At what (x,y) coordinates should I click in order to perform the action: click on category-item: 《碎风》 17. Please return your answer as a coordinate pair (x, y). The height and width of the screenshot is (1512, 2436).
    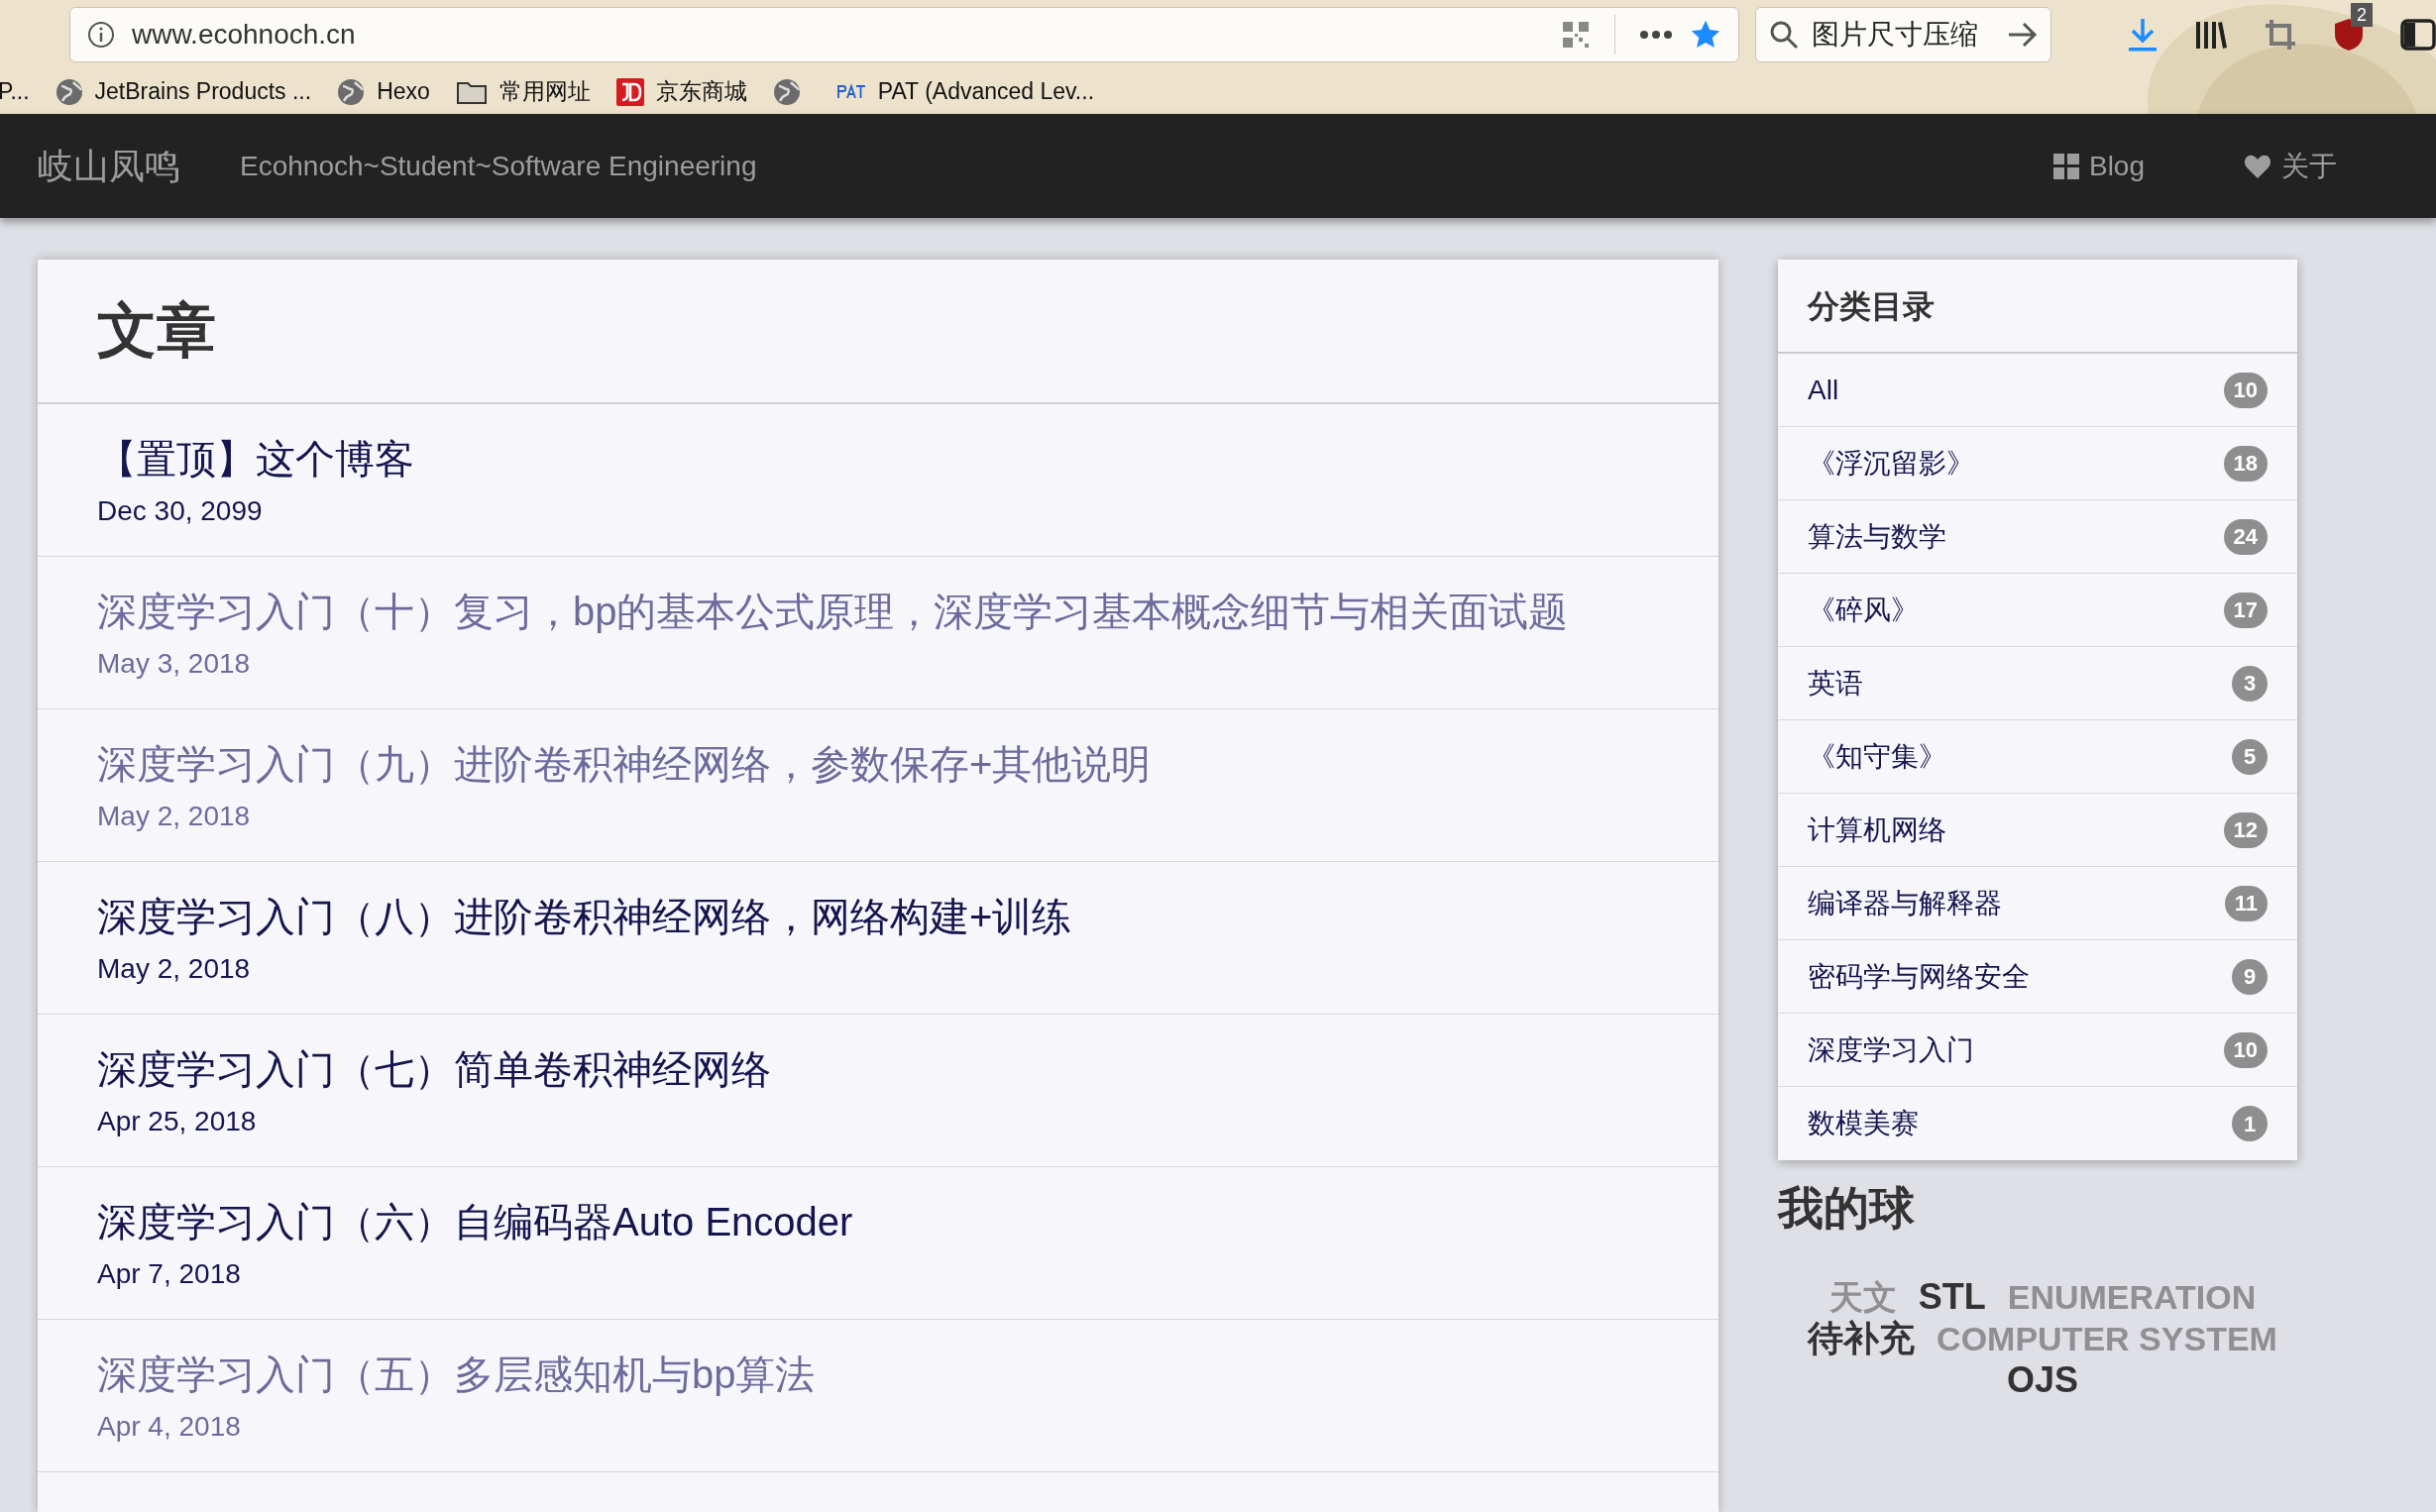
    Looking at the image, I should click on (2037, 611).